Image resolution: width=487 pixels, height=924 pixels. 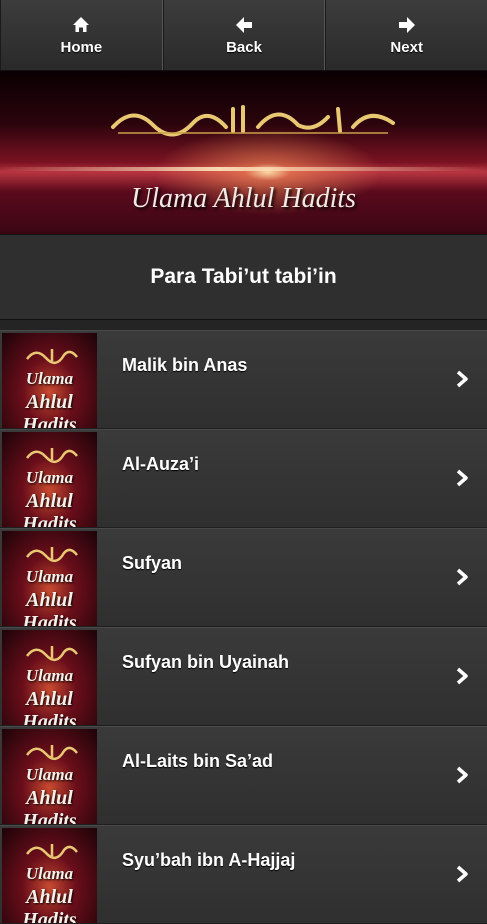 I want to click on list-item-label: Sufyan, so click(x=152, y=563).